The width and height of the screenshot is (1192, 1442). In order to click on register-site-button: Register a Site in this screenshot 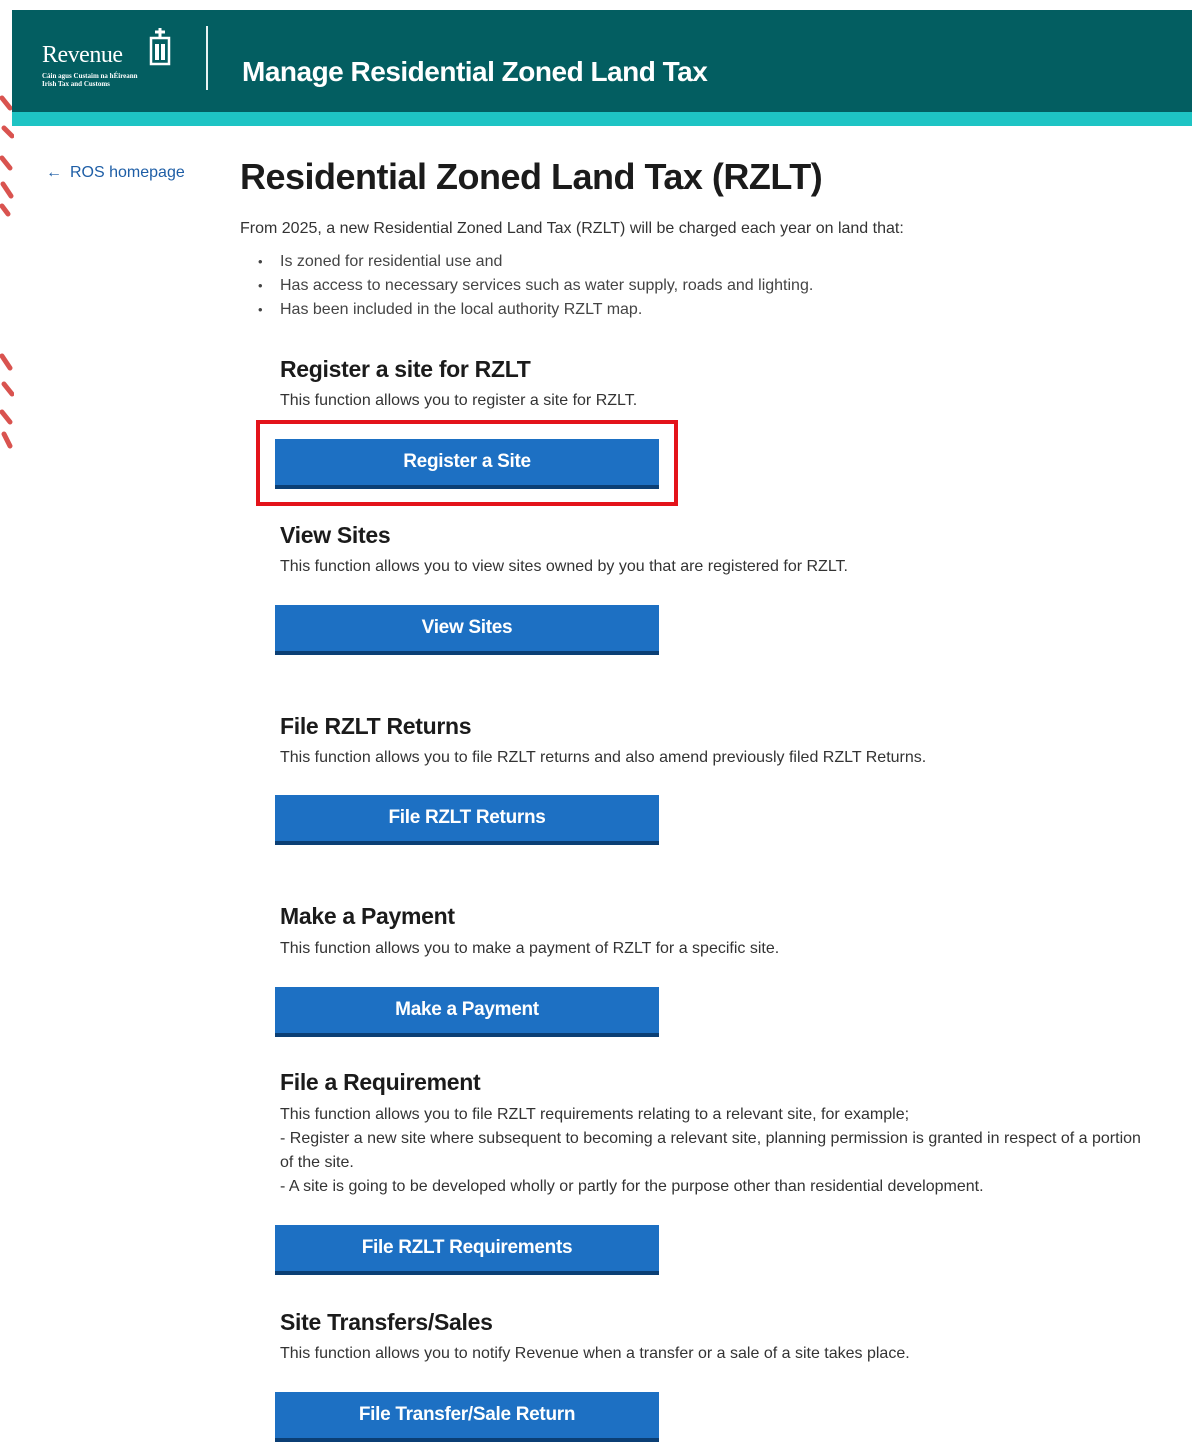, I will do `click(467, 464)`.